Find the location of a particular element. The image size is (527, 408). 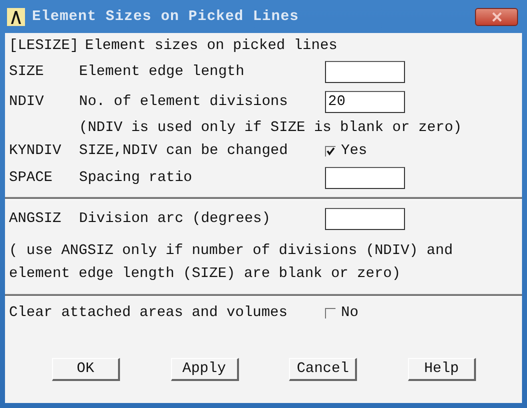

parameter-code: NDIV is located at coordinates (27, 102).